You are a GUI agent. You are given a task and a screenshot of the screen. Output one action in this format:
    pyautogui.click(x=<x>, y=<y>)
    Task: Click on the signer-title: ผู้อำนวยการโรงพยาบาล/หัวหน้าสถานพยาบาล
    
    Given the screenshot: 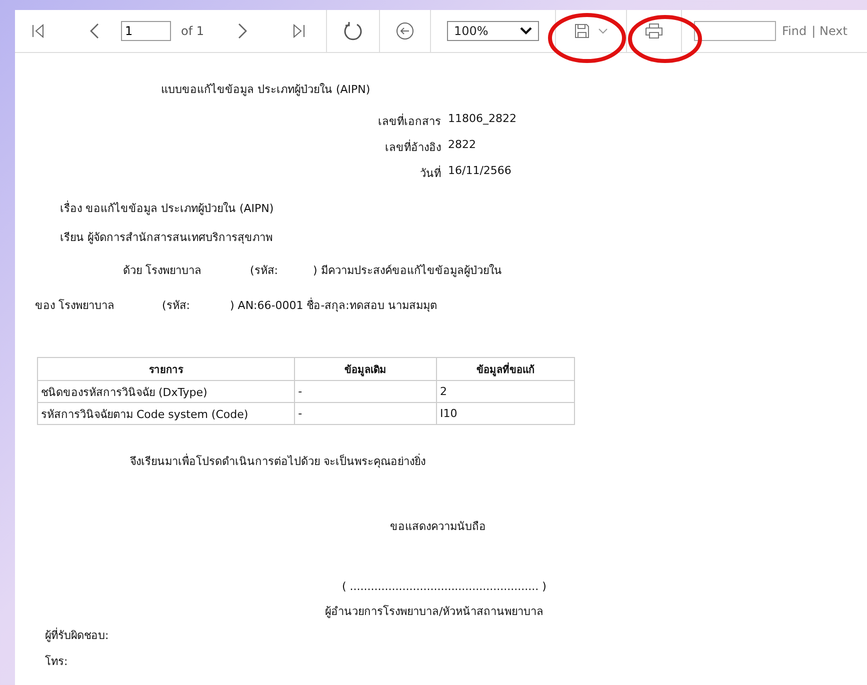 What is the action you would take?
    pyautogui.click(x=434, y=612)
    